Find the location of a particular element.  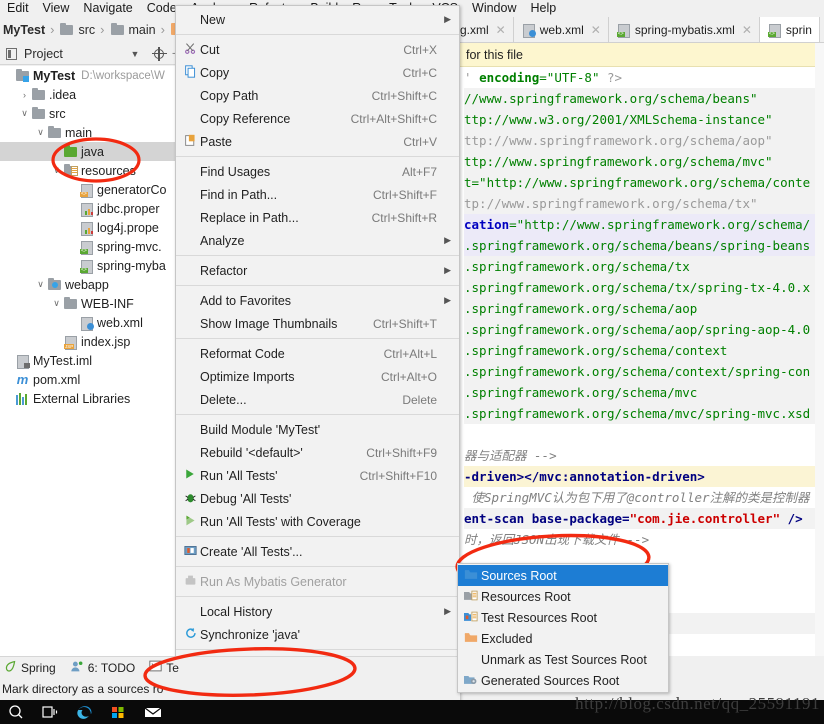

context-menu-item-synchronize-java: Synchronize 'java' is located at coordinates (317, 634).